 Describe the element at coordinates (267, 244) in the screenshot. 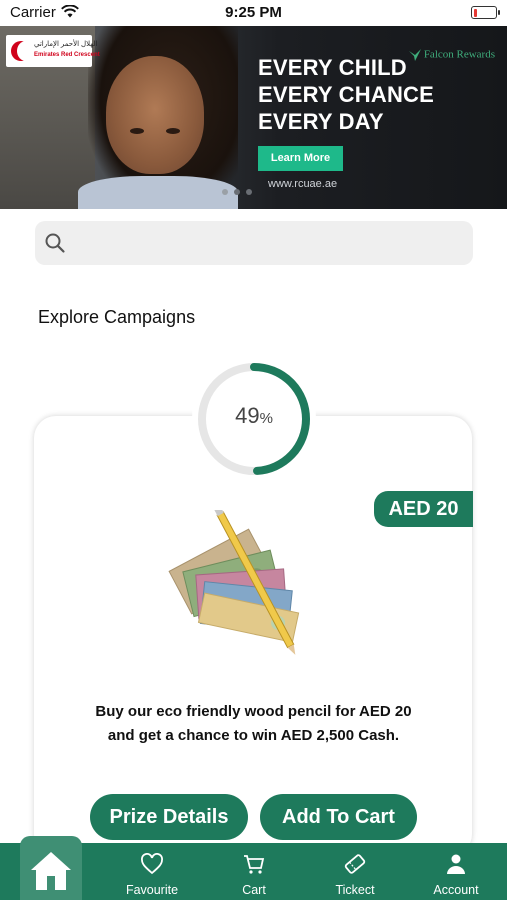

I see `search-input` at that location.